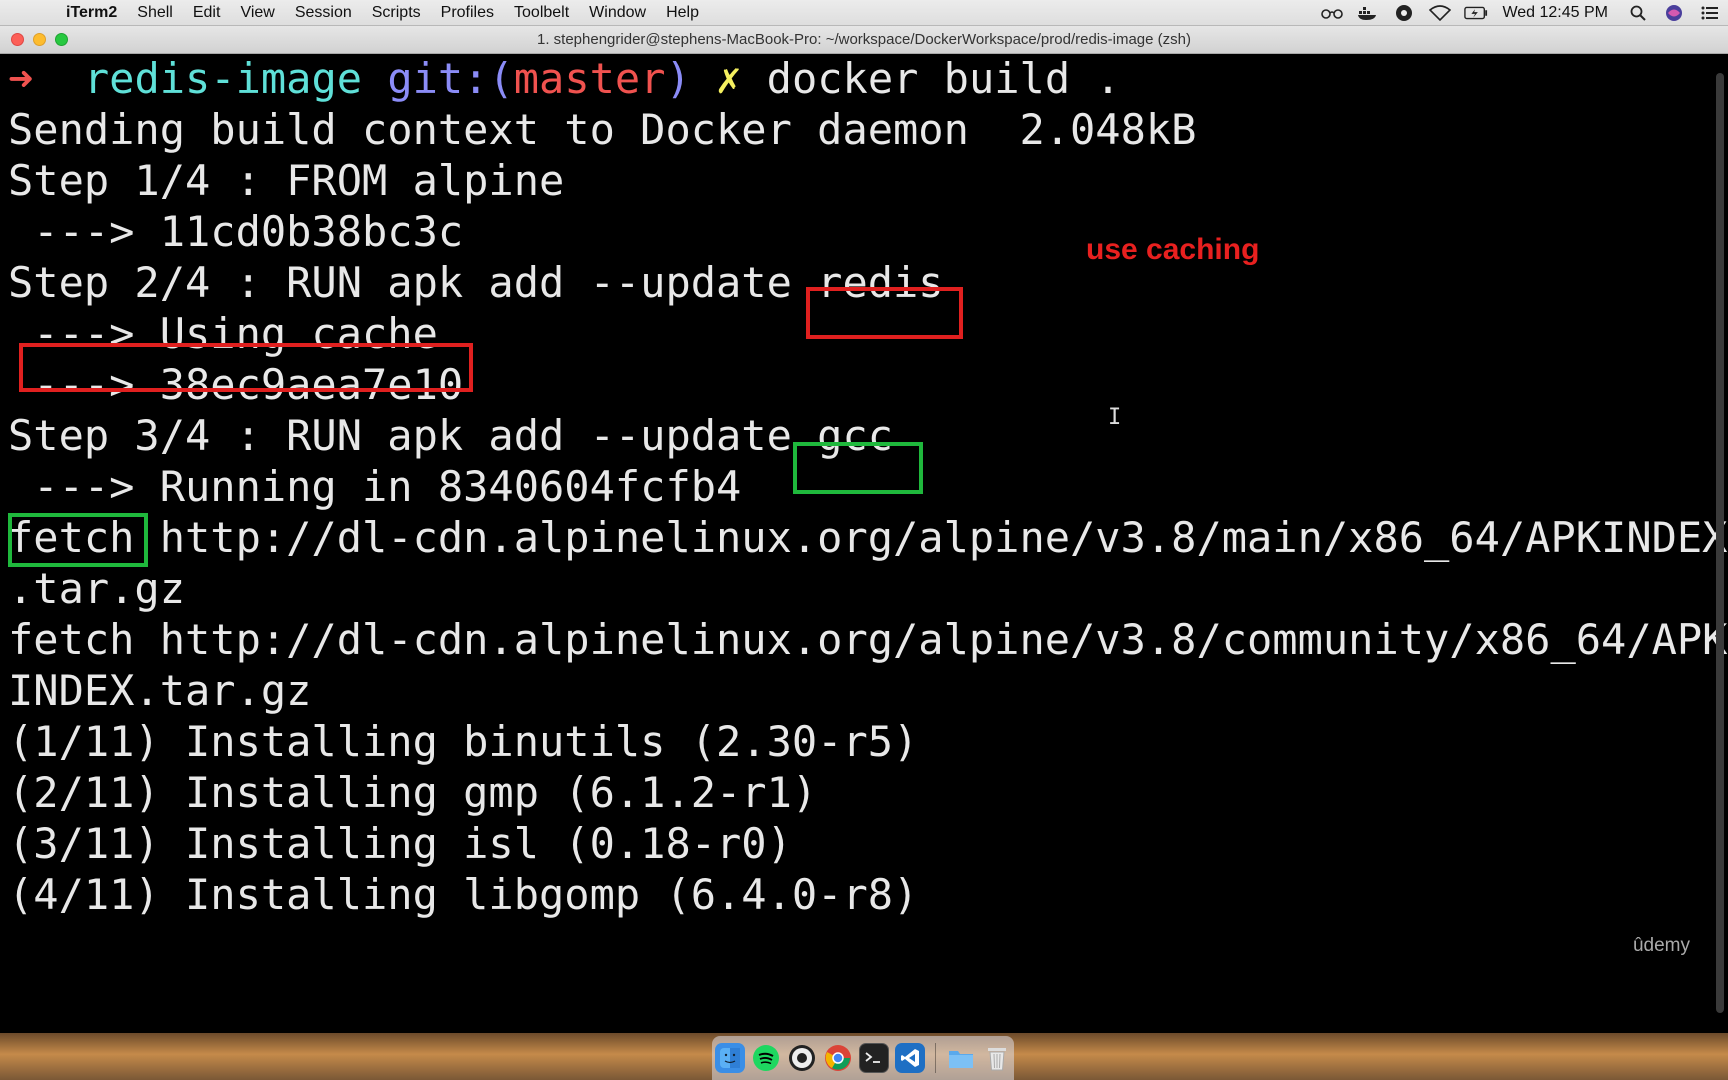  Describe the element at coordinates (476, 282) in the screenshot. I see `output-line: Step 2/4 : RUN apk add --update redis` at that location.